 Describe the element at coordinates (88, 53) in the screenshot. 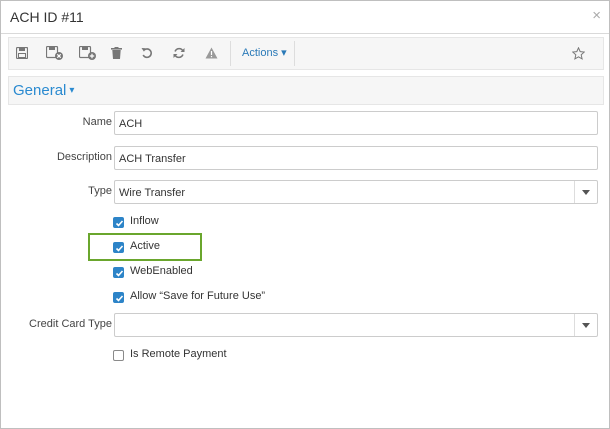

I see `save-and-new-icon` at that location.